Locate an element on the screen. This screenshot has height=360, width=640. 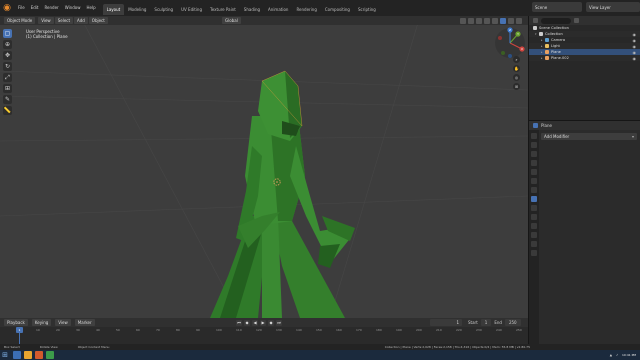
clock: 10:41 PM is located at coordinates (629, 355).